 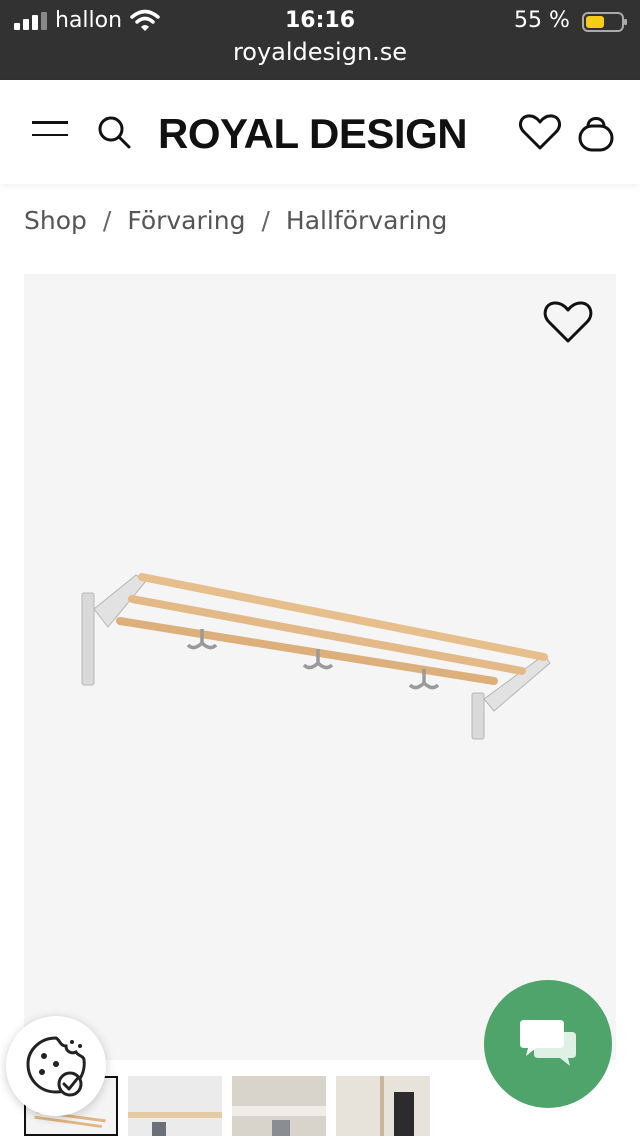 I want to click on site-header: ROYAL DESIGN, so click(x=320, y=132).